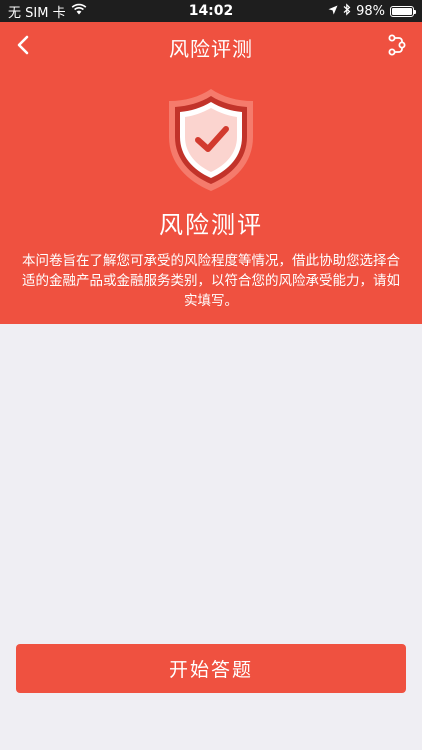 This screenshot has height=750, width=422. I want to click on share-icon, so click(397, 47).